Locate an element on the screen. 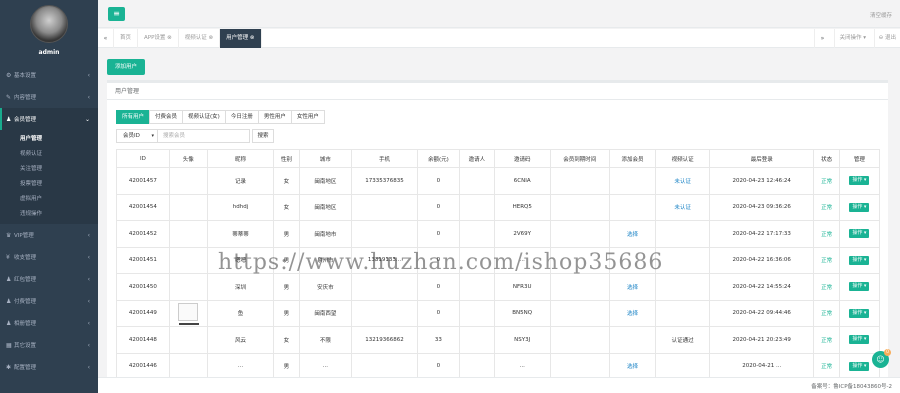  filter-tab: 女性用户 is located at coordinates (307, 117).